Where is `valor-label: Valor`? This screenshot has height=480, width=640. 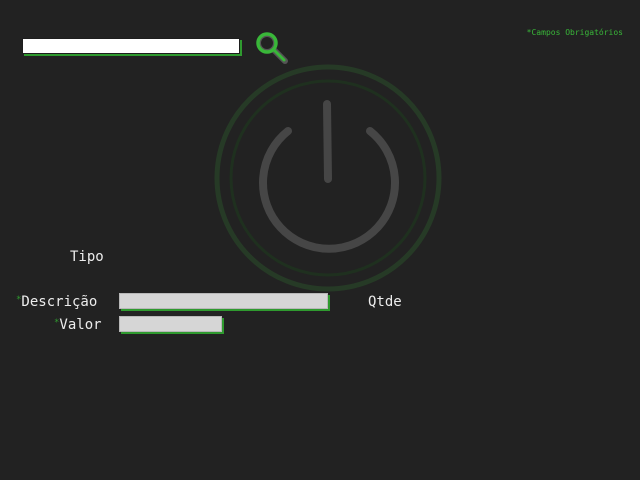
valor-label: Valor is located at coordinates (80, 325).